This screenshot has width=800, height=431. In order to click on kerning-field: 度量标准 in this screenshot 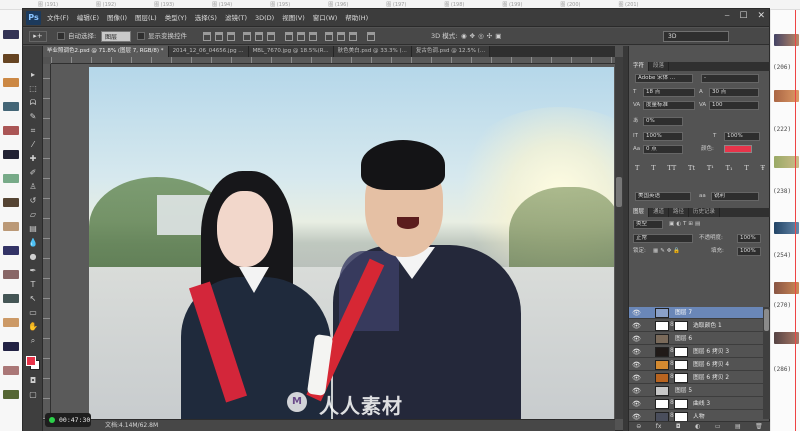, I will do `click(669, 105)`.